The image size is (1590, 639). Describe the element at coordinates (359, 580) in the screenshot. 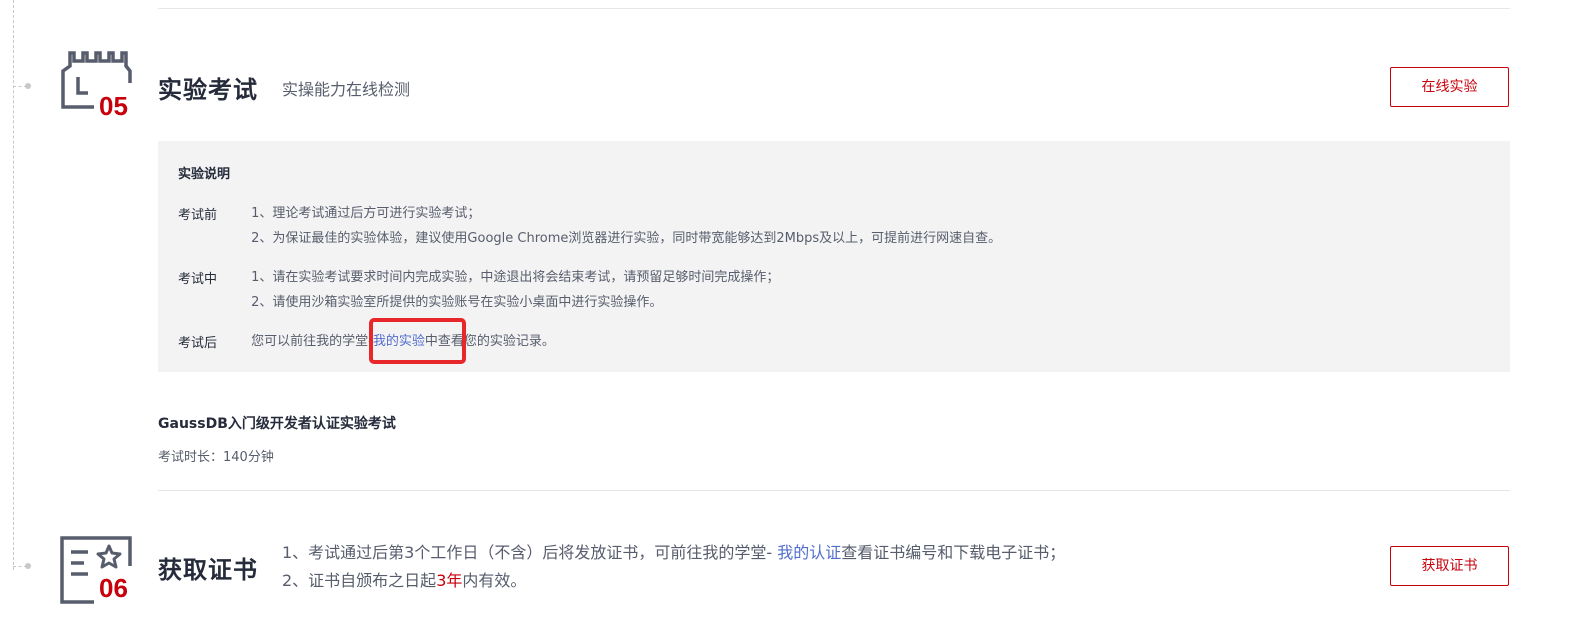

I see `cert-text: 2、证书自颁布之日起` at that location.